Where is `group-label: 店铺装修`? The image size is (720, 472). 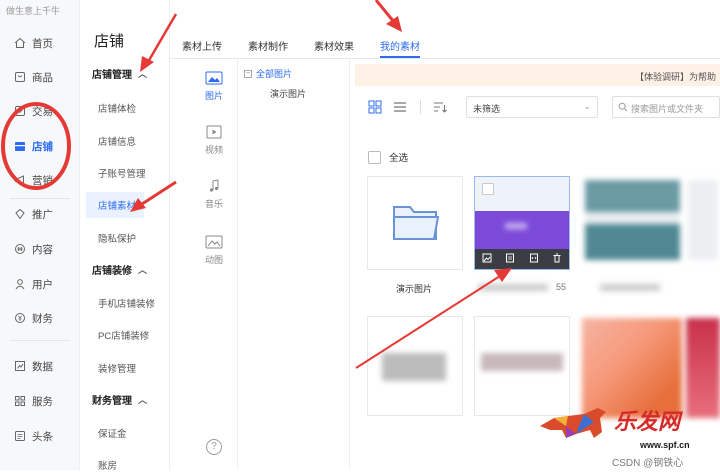
group-label: 店铺装修 is located at coordinates (112, 271).